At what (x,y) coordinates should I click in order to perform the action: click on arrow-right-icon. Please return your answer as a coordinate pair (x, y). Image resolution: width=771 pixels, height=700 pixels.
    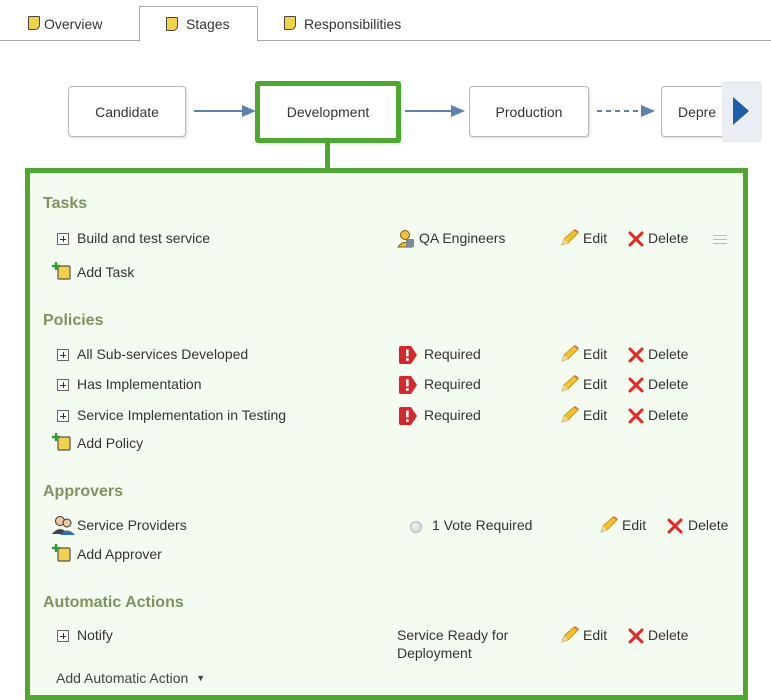
    Looking at the image, I should click on (741, 111).